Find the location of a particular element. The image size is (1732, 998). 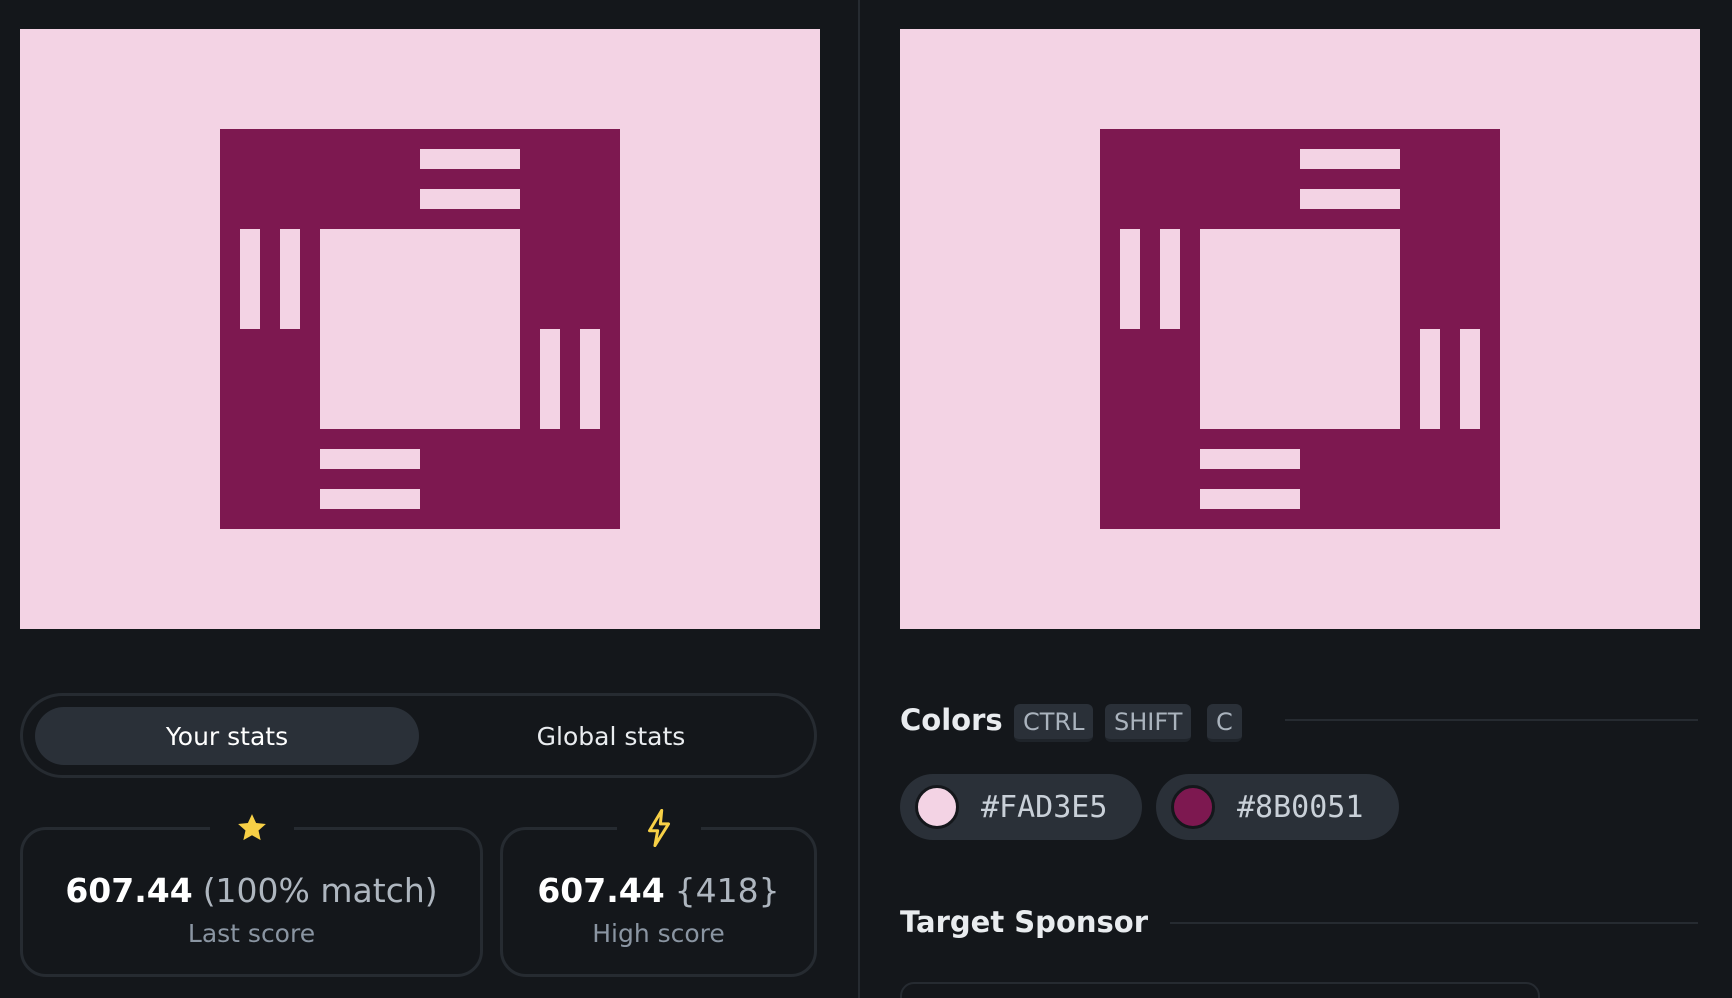

shortcut-key-ctrl: CTRL is located at coordinates (1054, 723).